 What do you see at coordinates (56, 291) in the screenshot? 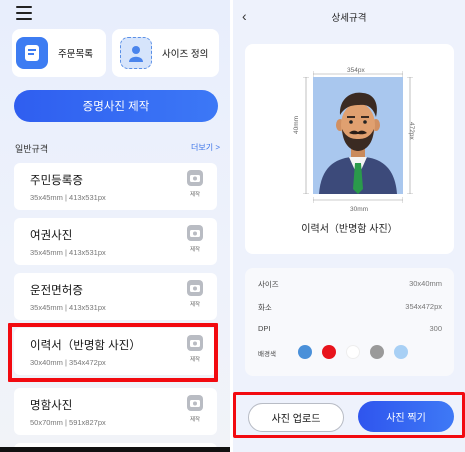
I see `card-name: 운전면허증` at bounding box center [56, 291].